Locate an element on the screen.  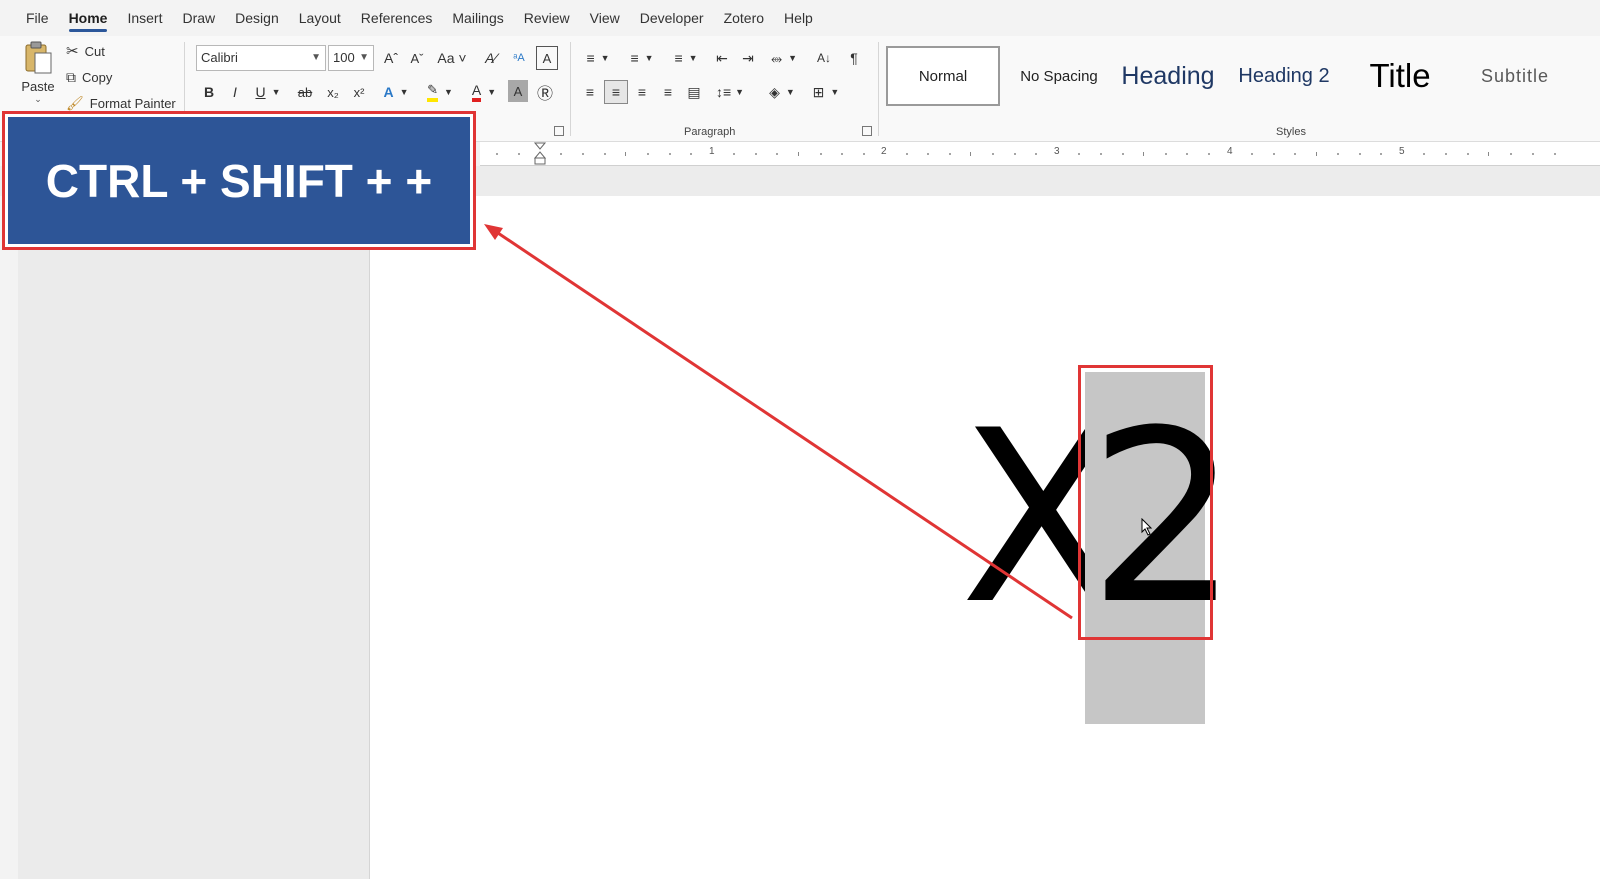
shortcut-banner: CTRL + SHIFT + + is located at coordinates (239, 180).